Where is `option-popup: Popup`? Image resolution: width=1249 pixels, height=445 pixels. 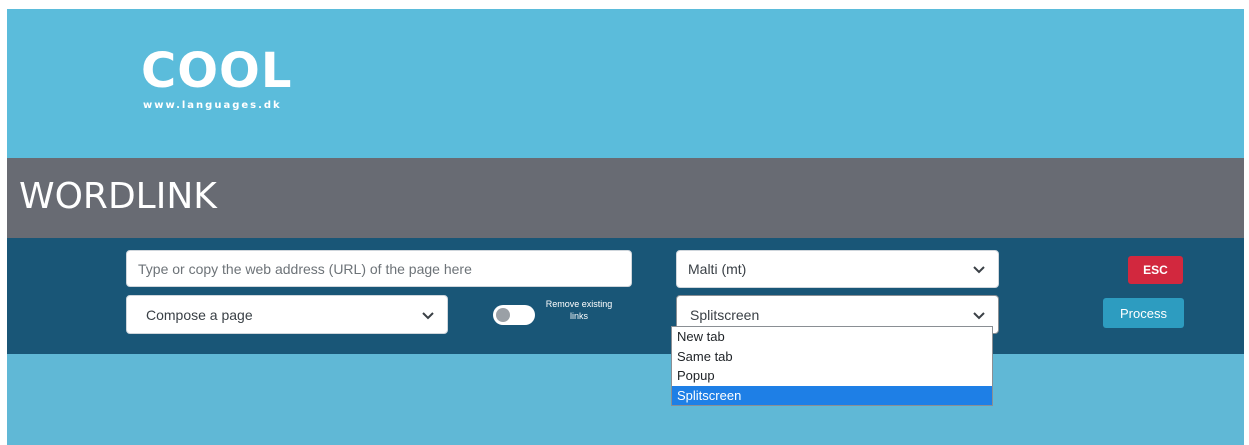
option-popup: Popup is located at coordinates (832, 376).